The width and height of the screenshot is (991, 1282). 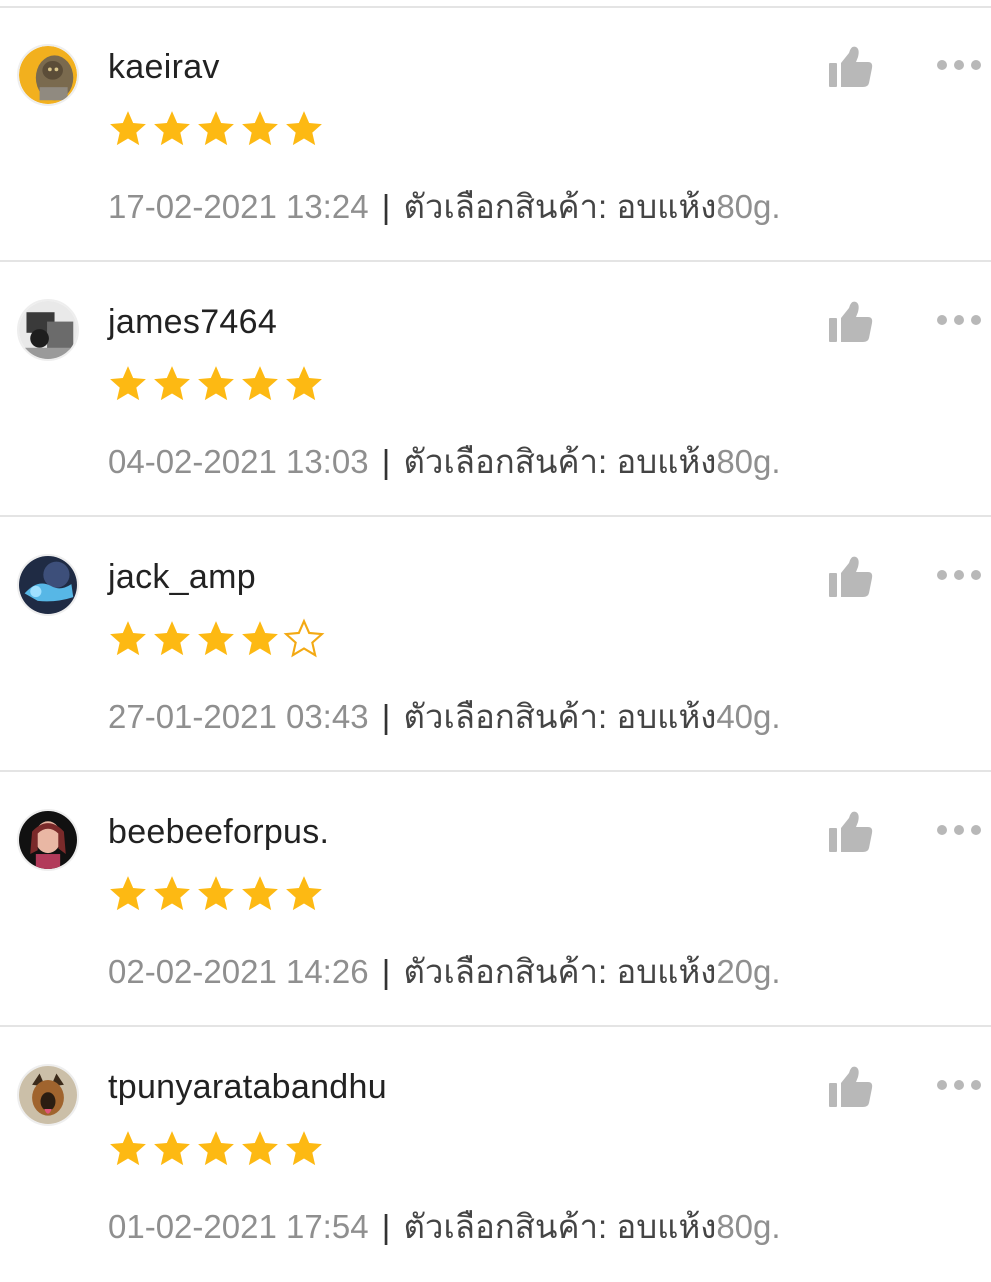 I want to click on review-date: 01-02-2021 17:54, so click(x=238, y=1226).